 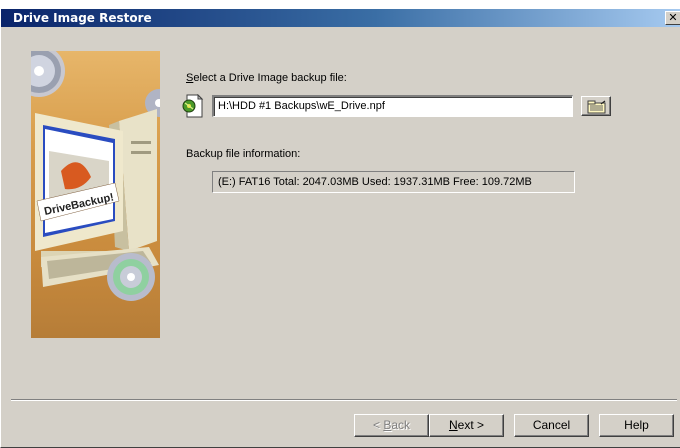 I want to click on close-icon: ✕, so click(x=673, y=17).